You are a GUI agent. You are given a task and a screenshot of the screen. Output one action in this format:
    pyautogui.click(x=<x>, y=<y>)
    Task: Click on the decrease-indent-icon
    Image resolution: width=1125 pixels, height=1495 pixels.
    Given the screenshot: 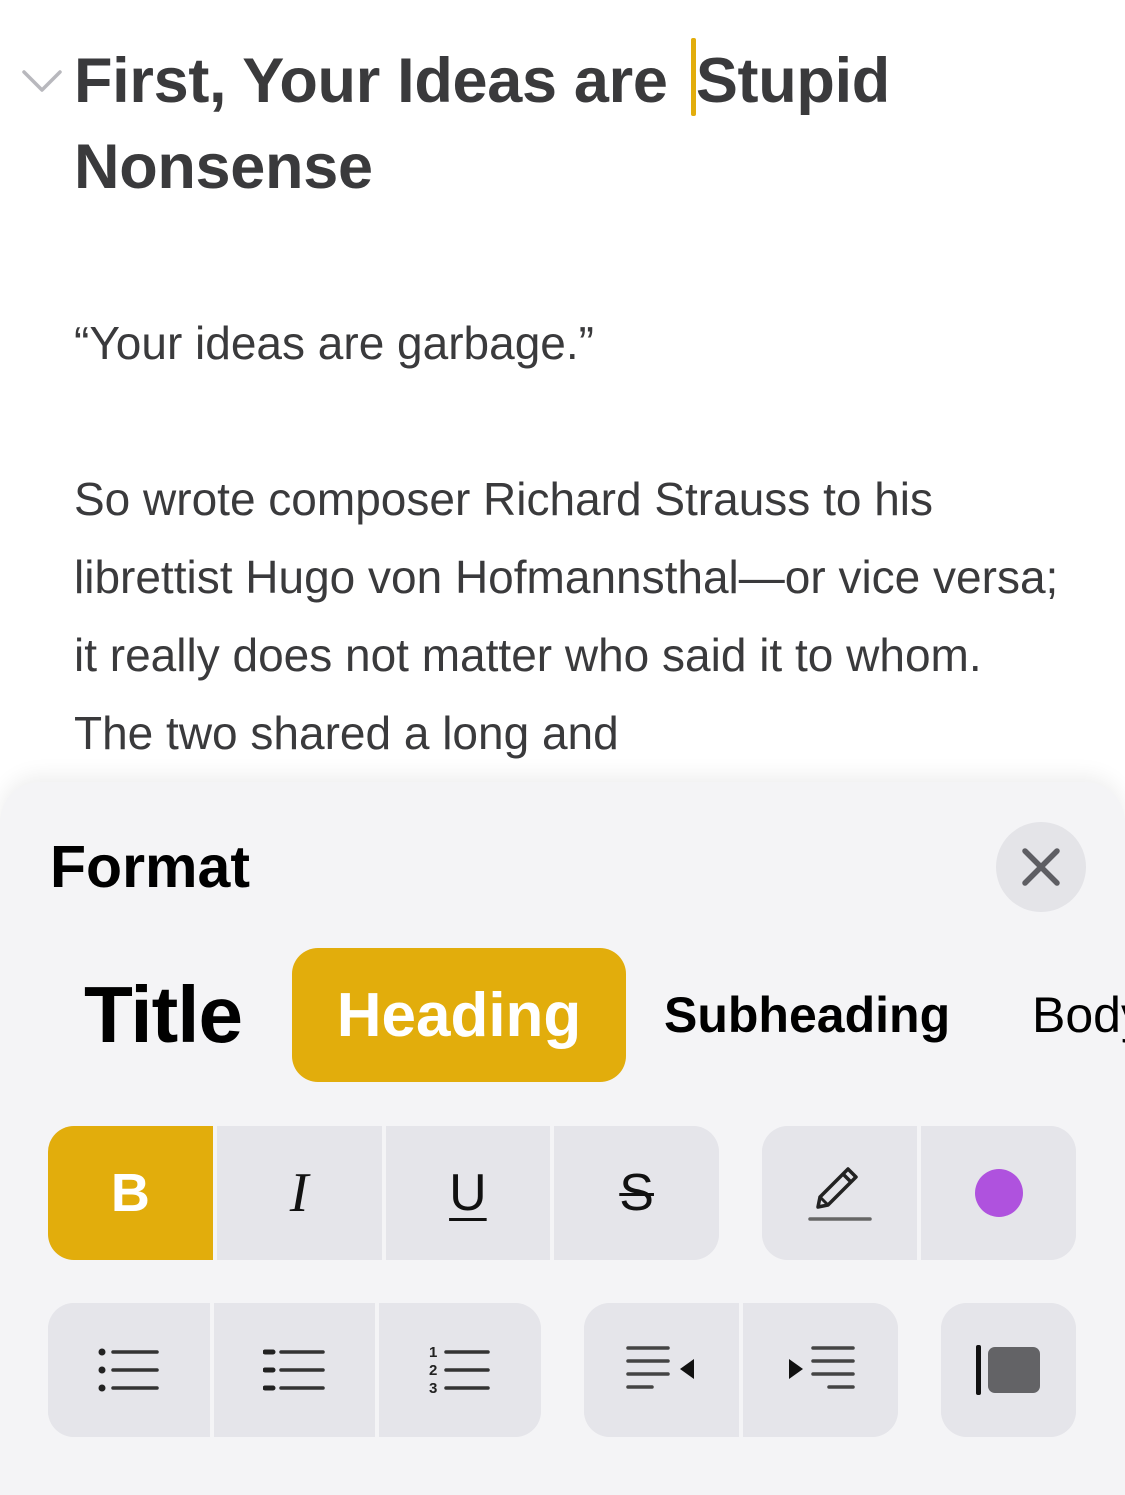 What is the action you would take?
    pyautogui.click(x=659, y=1367)
    